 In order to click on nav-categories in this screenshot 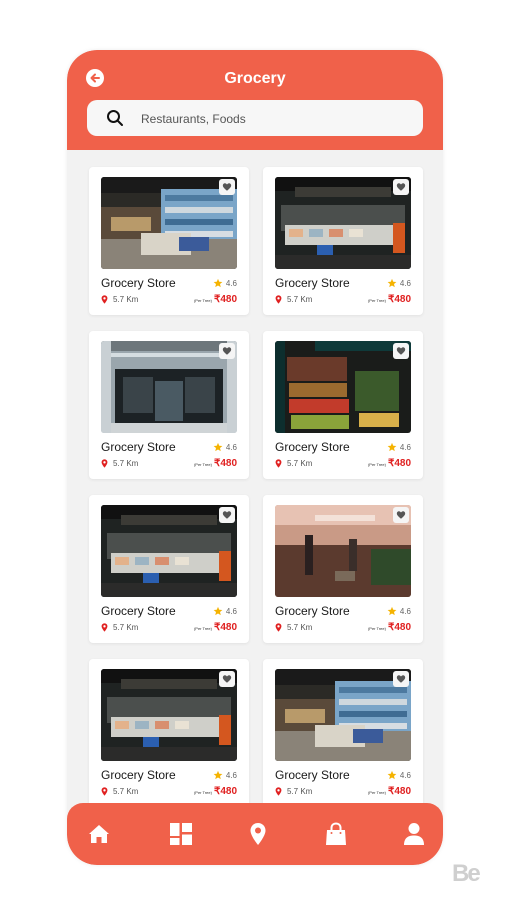, I will do `click(181, 834)`.